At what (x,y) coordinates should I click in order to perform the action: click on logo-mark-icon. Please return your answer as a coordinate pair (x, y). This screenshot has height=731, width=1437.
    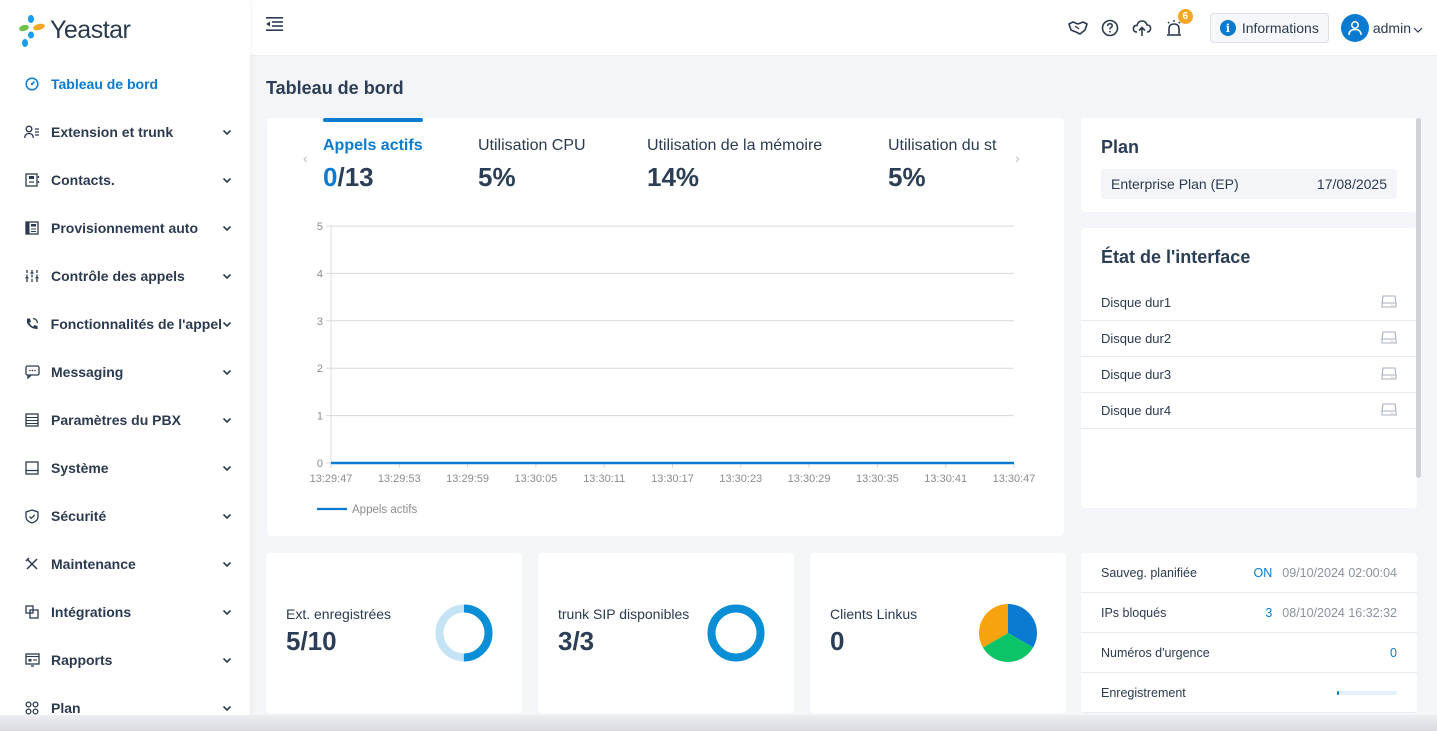
    Looking at the image, I should click on (33, 30).